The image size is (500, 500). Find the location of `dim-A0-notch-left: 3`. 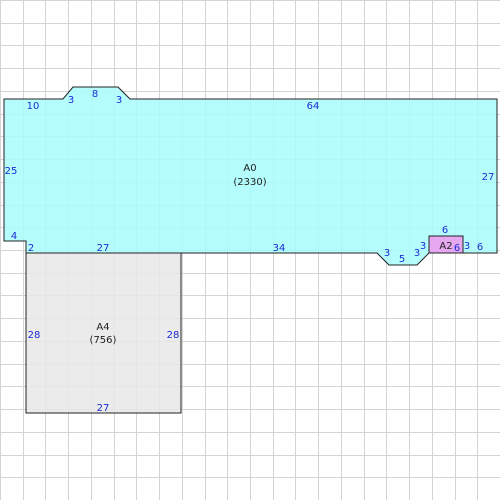

dim-A0-notch-left: 3 is located at coordinates (387, 253).